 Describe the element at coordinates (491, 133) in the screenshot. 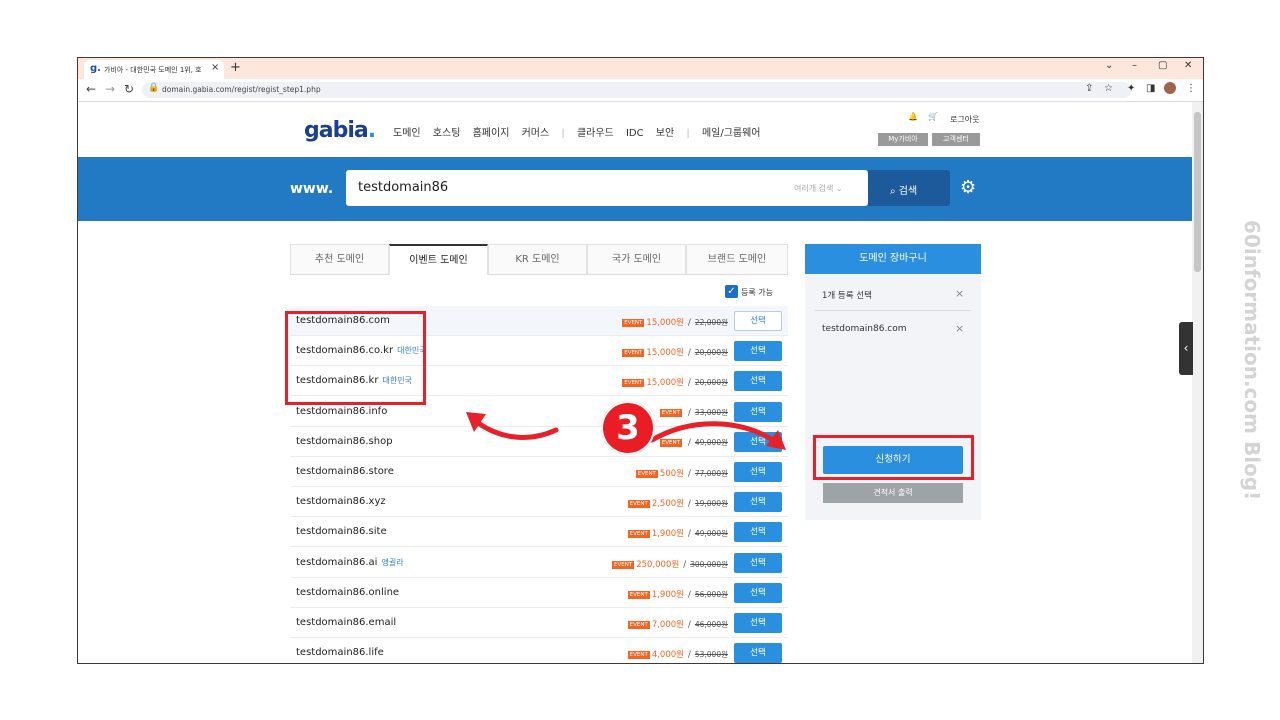

I see `nav-homepage: 홈페이지` at that location.